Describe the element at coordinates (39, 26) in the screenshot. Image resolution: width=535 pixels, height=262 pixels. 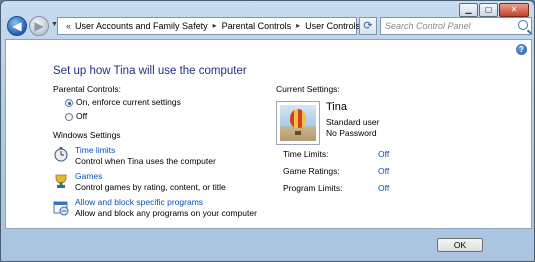
I see `forward-button: ▶` at that location.